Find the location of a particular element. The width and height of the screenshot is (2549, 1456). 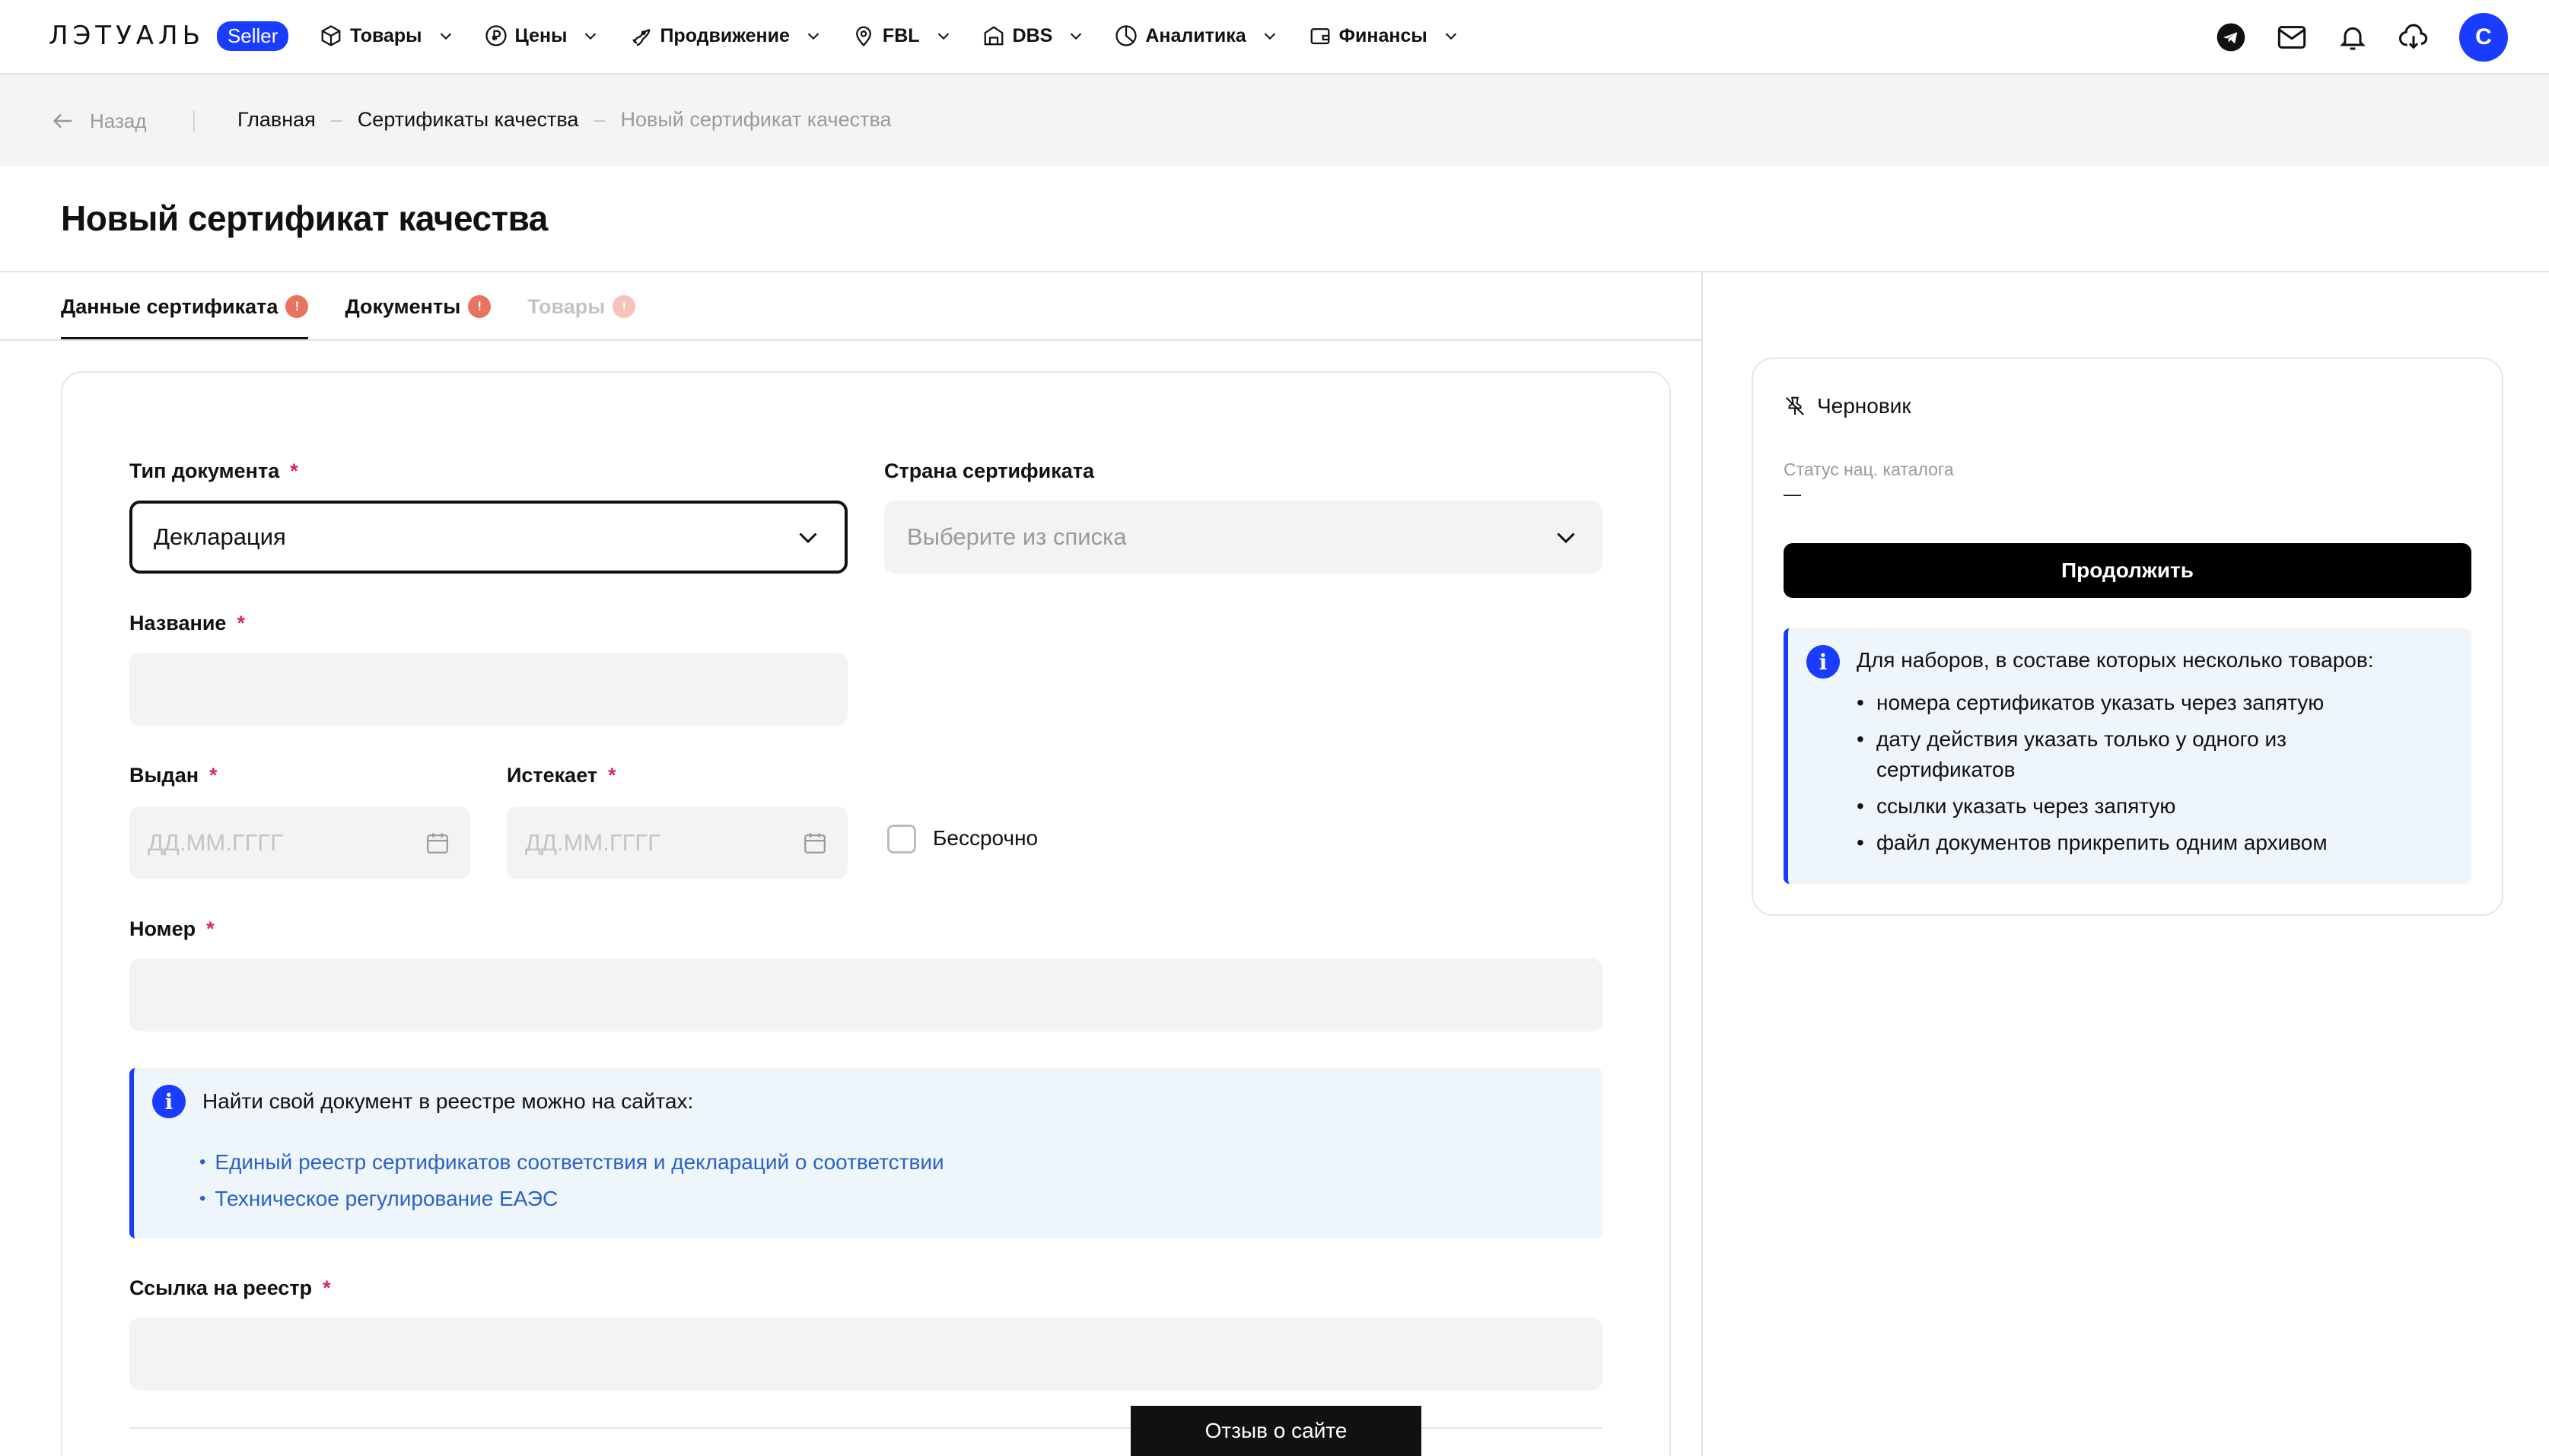

tab-products: Товары ! is located at coordinates (581, 306).